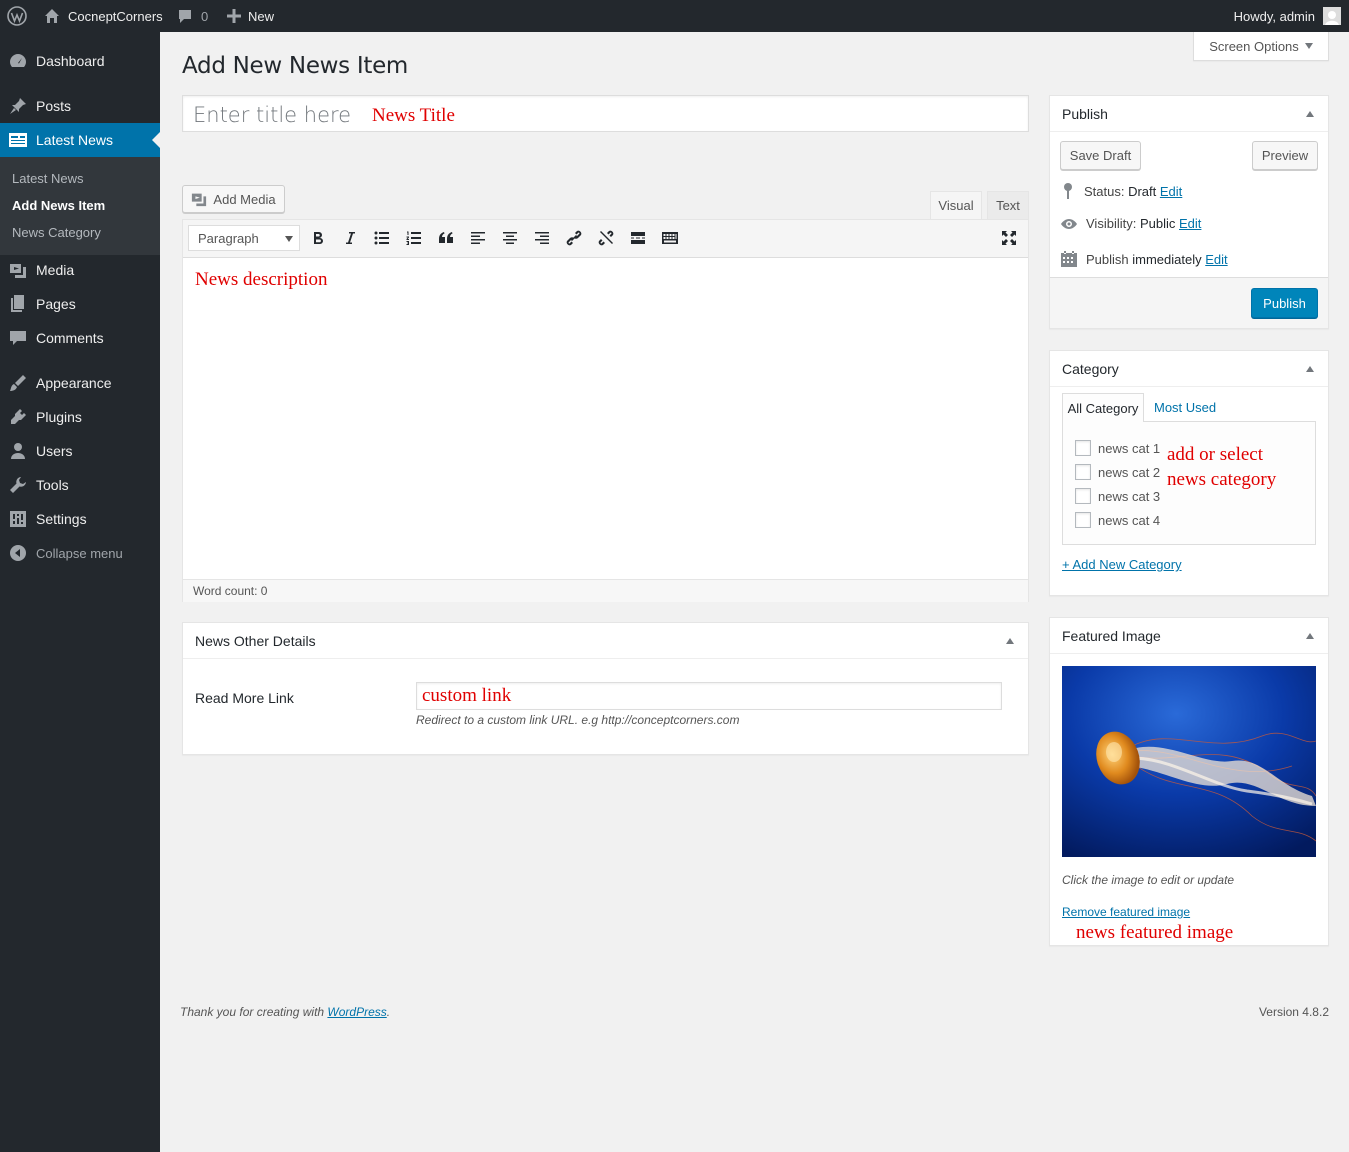 Image resolution: width=1349 pixels, height=1152 pixels. I want to click on sidebar-item-pages: Pages, so click(80, 304).